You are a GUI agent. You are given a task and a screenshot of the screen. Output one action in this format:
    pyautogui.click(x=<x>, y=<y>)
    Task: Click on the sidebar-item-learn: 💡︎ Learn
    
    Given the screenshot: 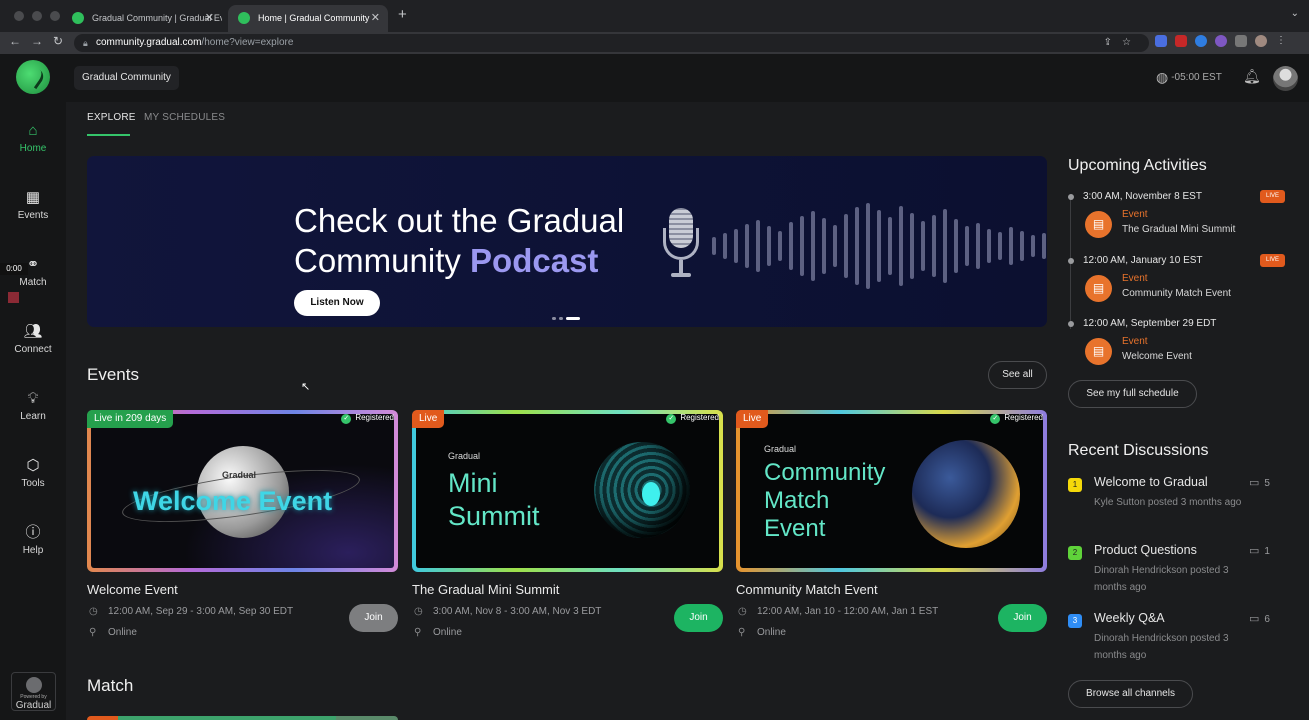 What is the action you would take?
    pyautogui.click(x=33, y=406)
    